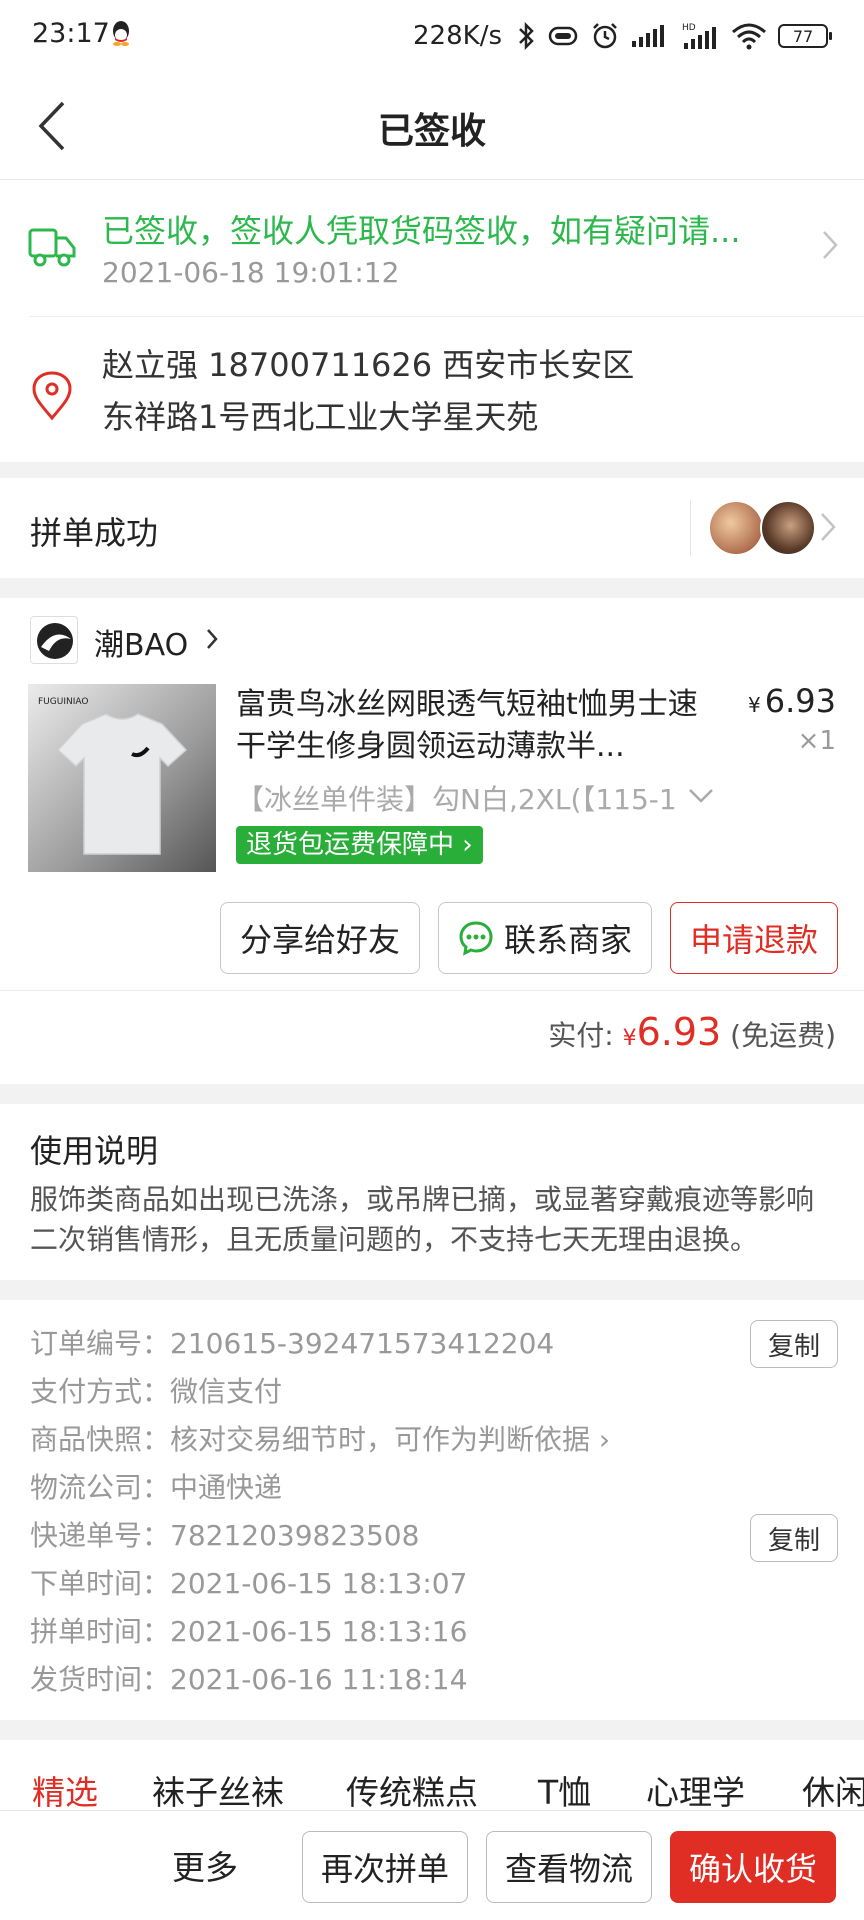 This screenshot has width=864, height=1920. Describe the element at coordinates (412, 1788) in the screenshot. I see `tab-category: 传统糕点` at that location.